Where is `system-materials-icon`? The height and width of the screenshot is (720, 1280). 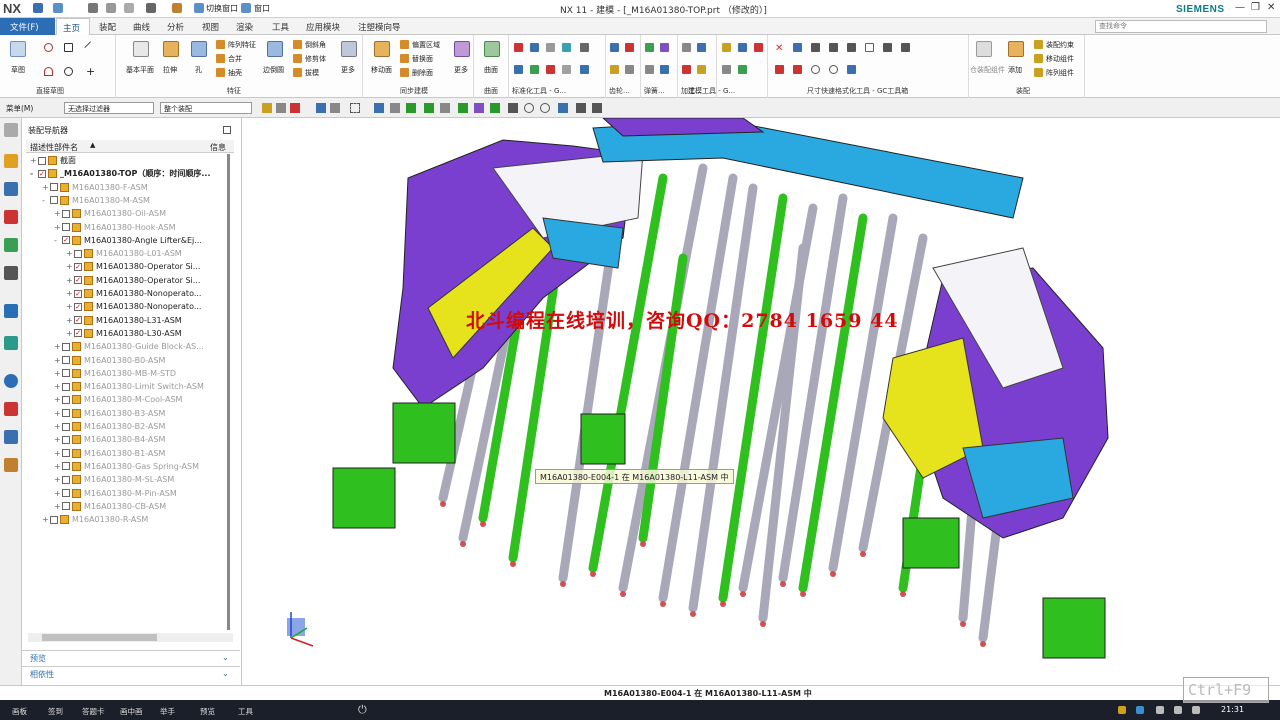 system-materials-icon is located at coordinates (11, 343).